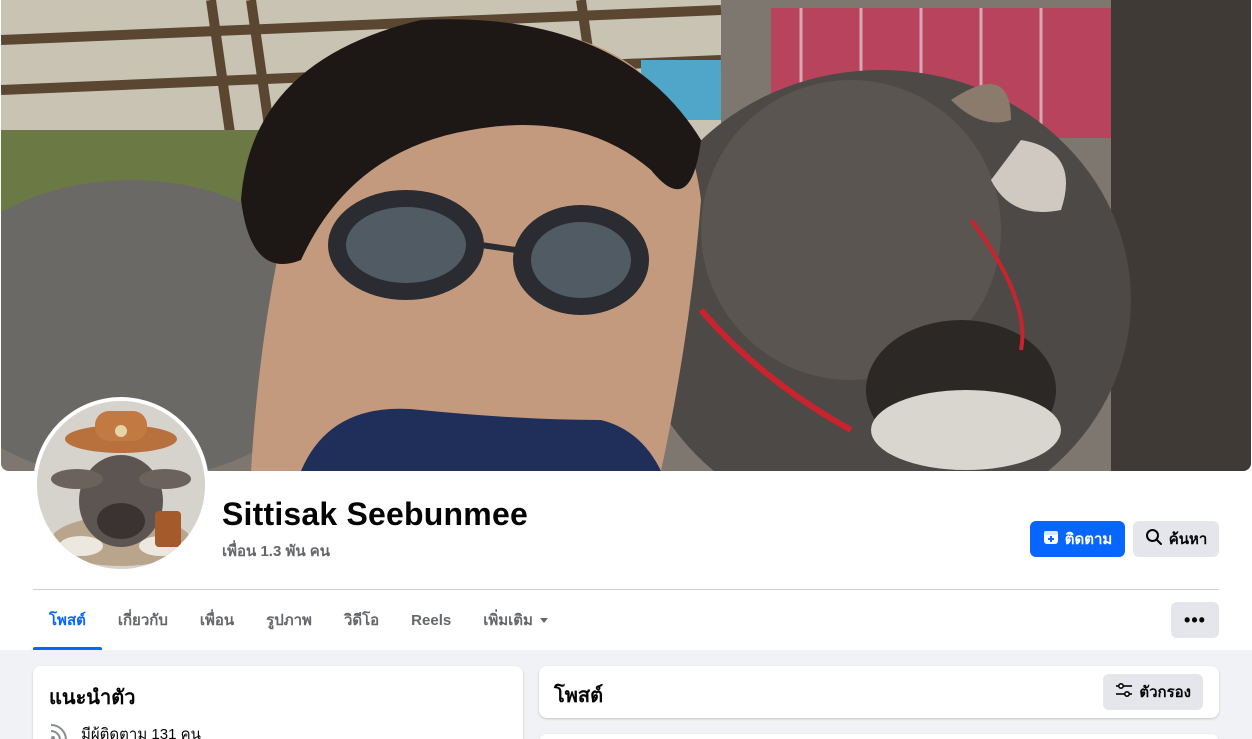 The image size is (1252, 739). I want to click on posts-title: โพสต์, so click(579, 696).